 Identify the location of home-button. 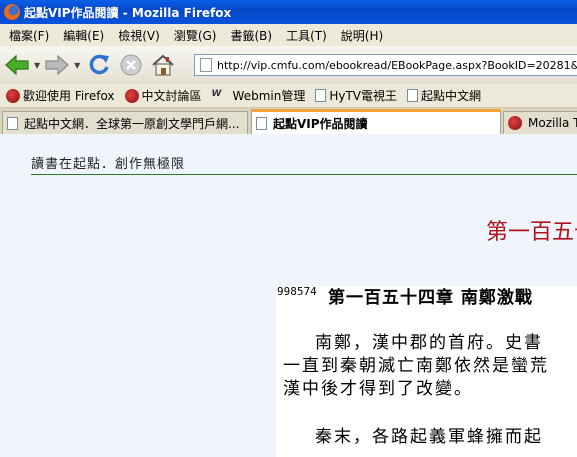
(163, 65).